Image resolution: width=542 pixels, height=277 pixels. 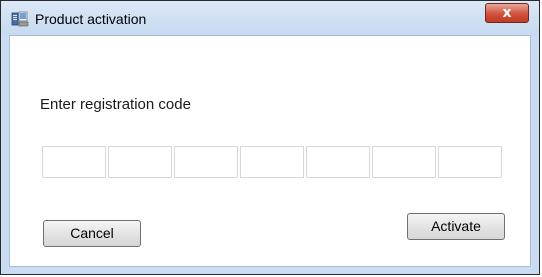 I want to click on close-button: x, so click(x=507, y=13).